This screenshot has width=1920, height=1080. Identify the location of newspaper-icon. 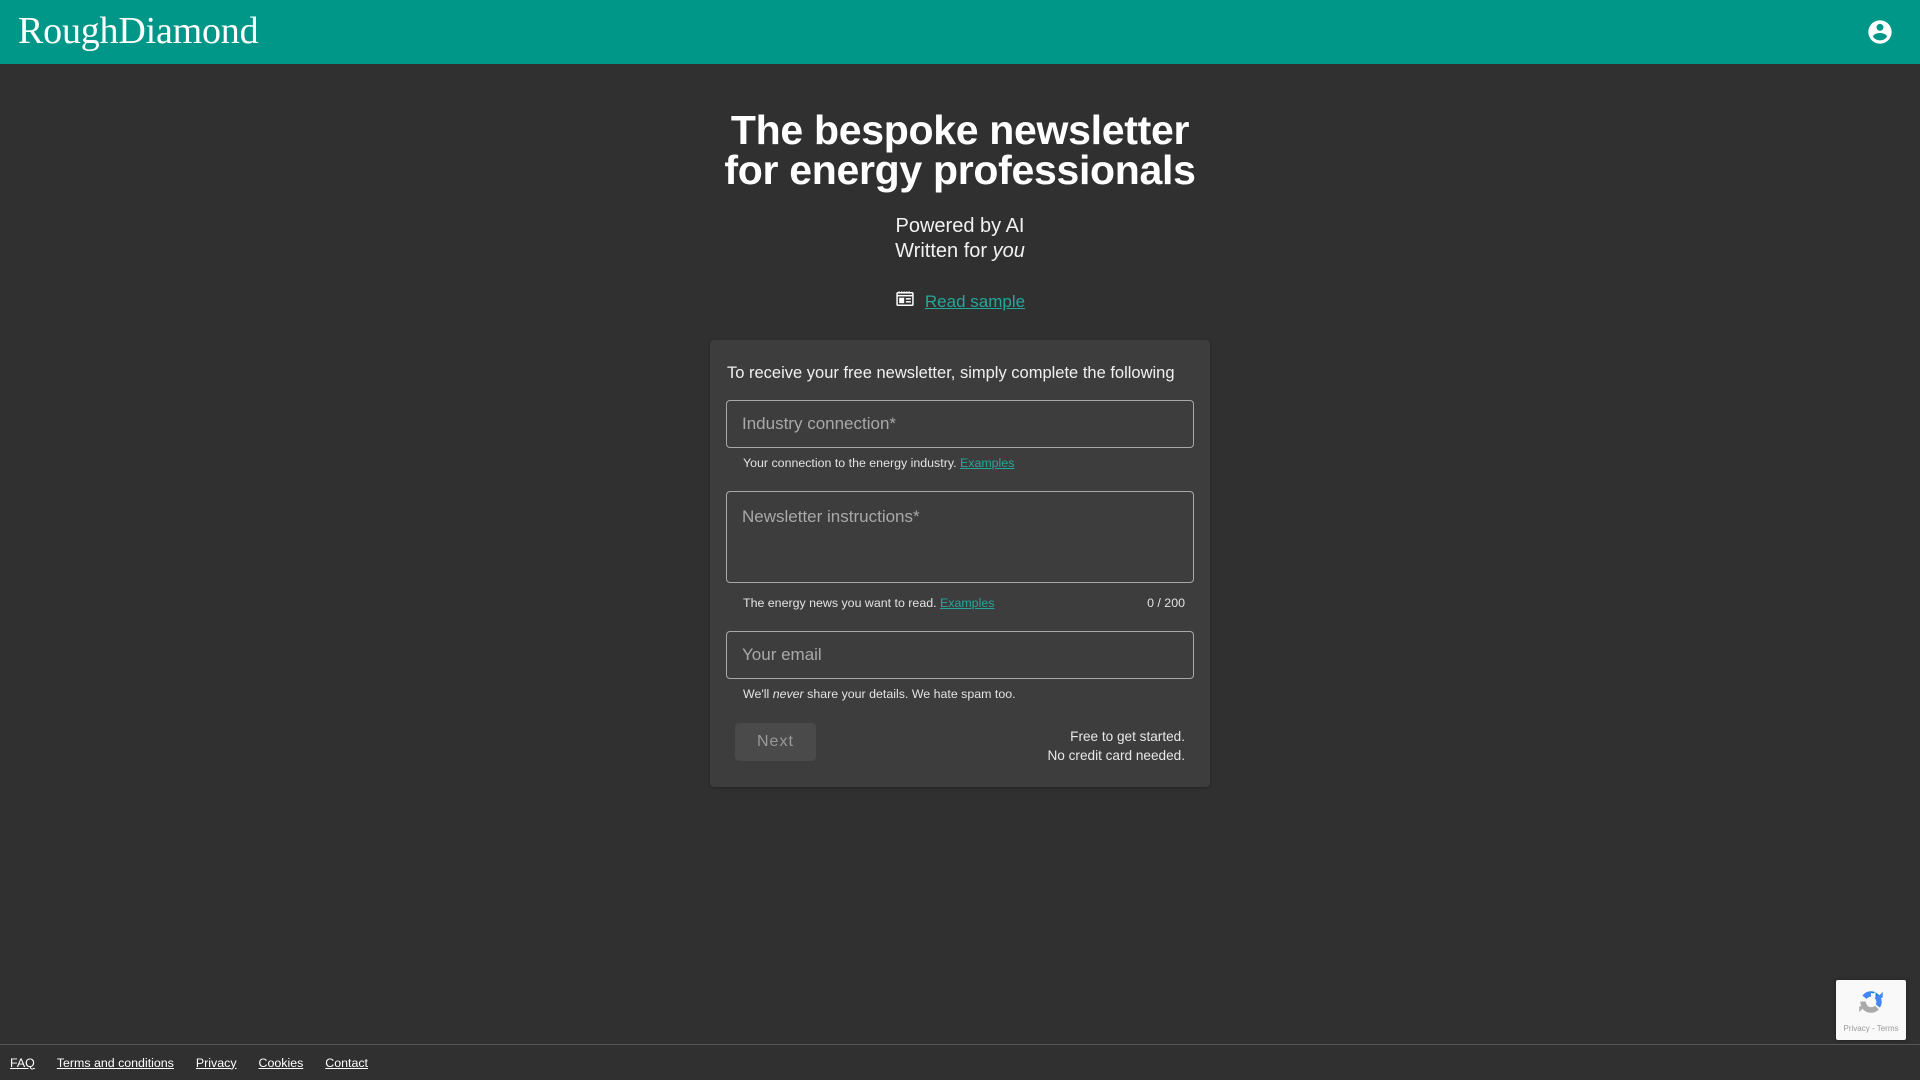
(905, 301).